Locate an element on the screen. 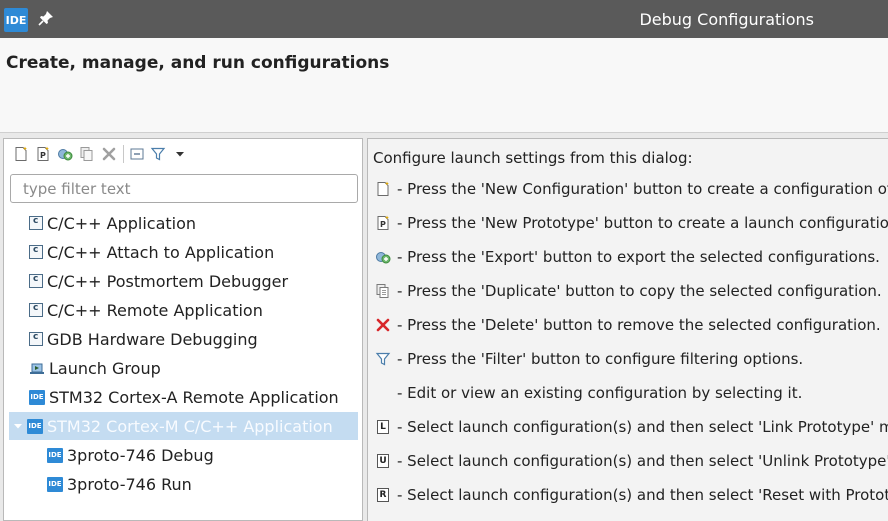  configuration-toolbar: P is located at coordinates (183, 154).